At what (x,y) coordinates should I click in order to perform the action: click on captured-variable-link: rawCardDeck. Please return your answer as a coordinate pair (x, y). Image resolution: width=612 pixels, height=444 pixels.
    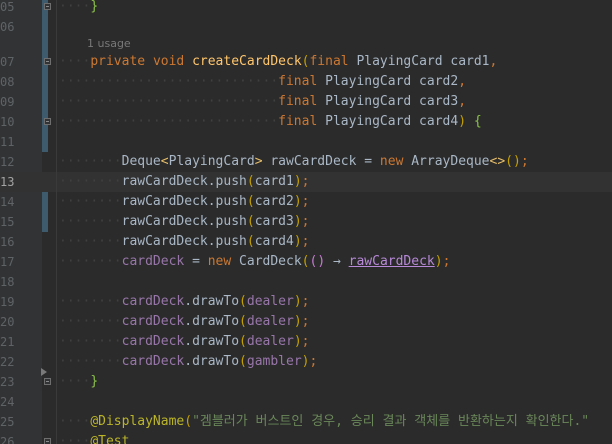
    Looking at the image, I should click on (392, 261).